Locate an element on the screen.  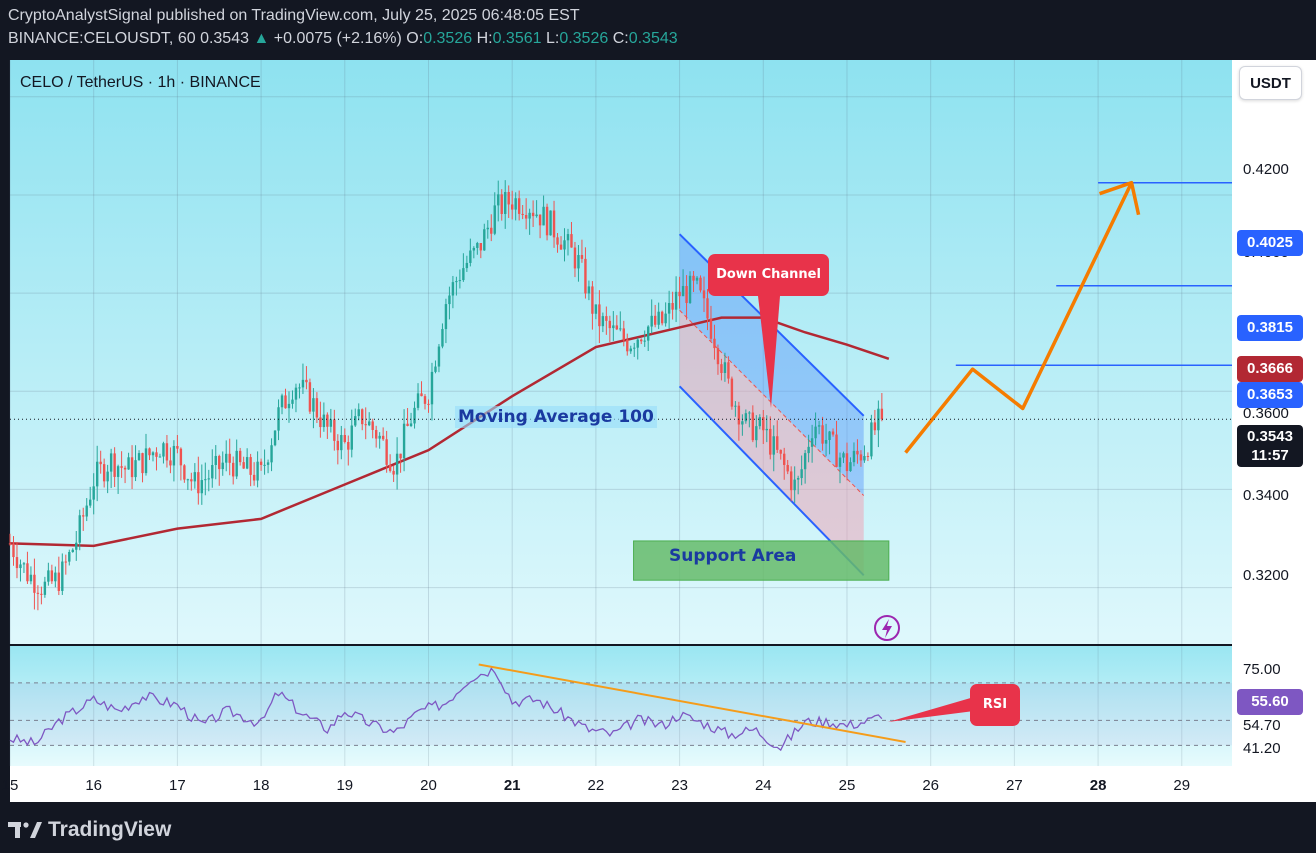
time-tick: 22 is located at coordinates (596, 785).